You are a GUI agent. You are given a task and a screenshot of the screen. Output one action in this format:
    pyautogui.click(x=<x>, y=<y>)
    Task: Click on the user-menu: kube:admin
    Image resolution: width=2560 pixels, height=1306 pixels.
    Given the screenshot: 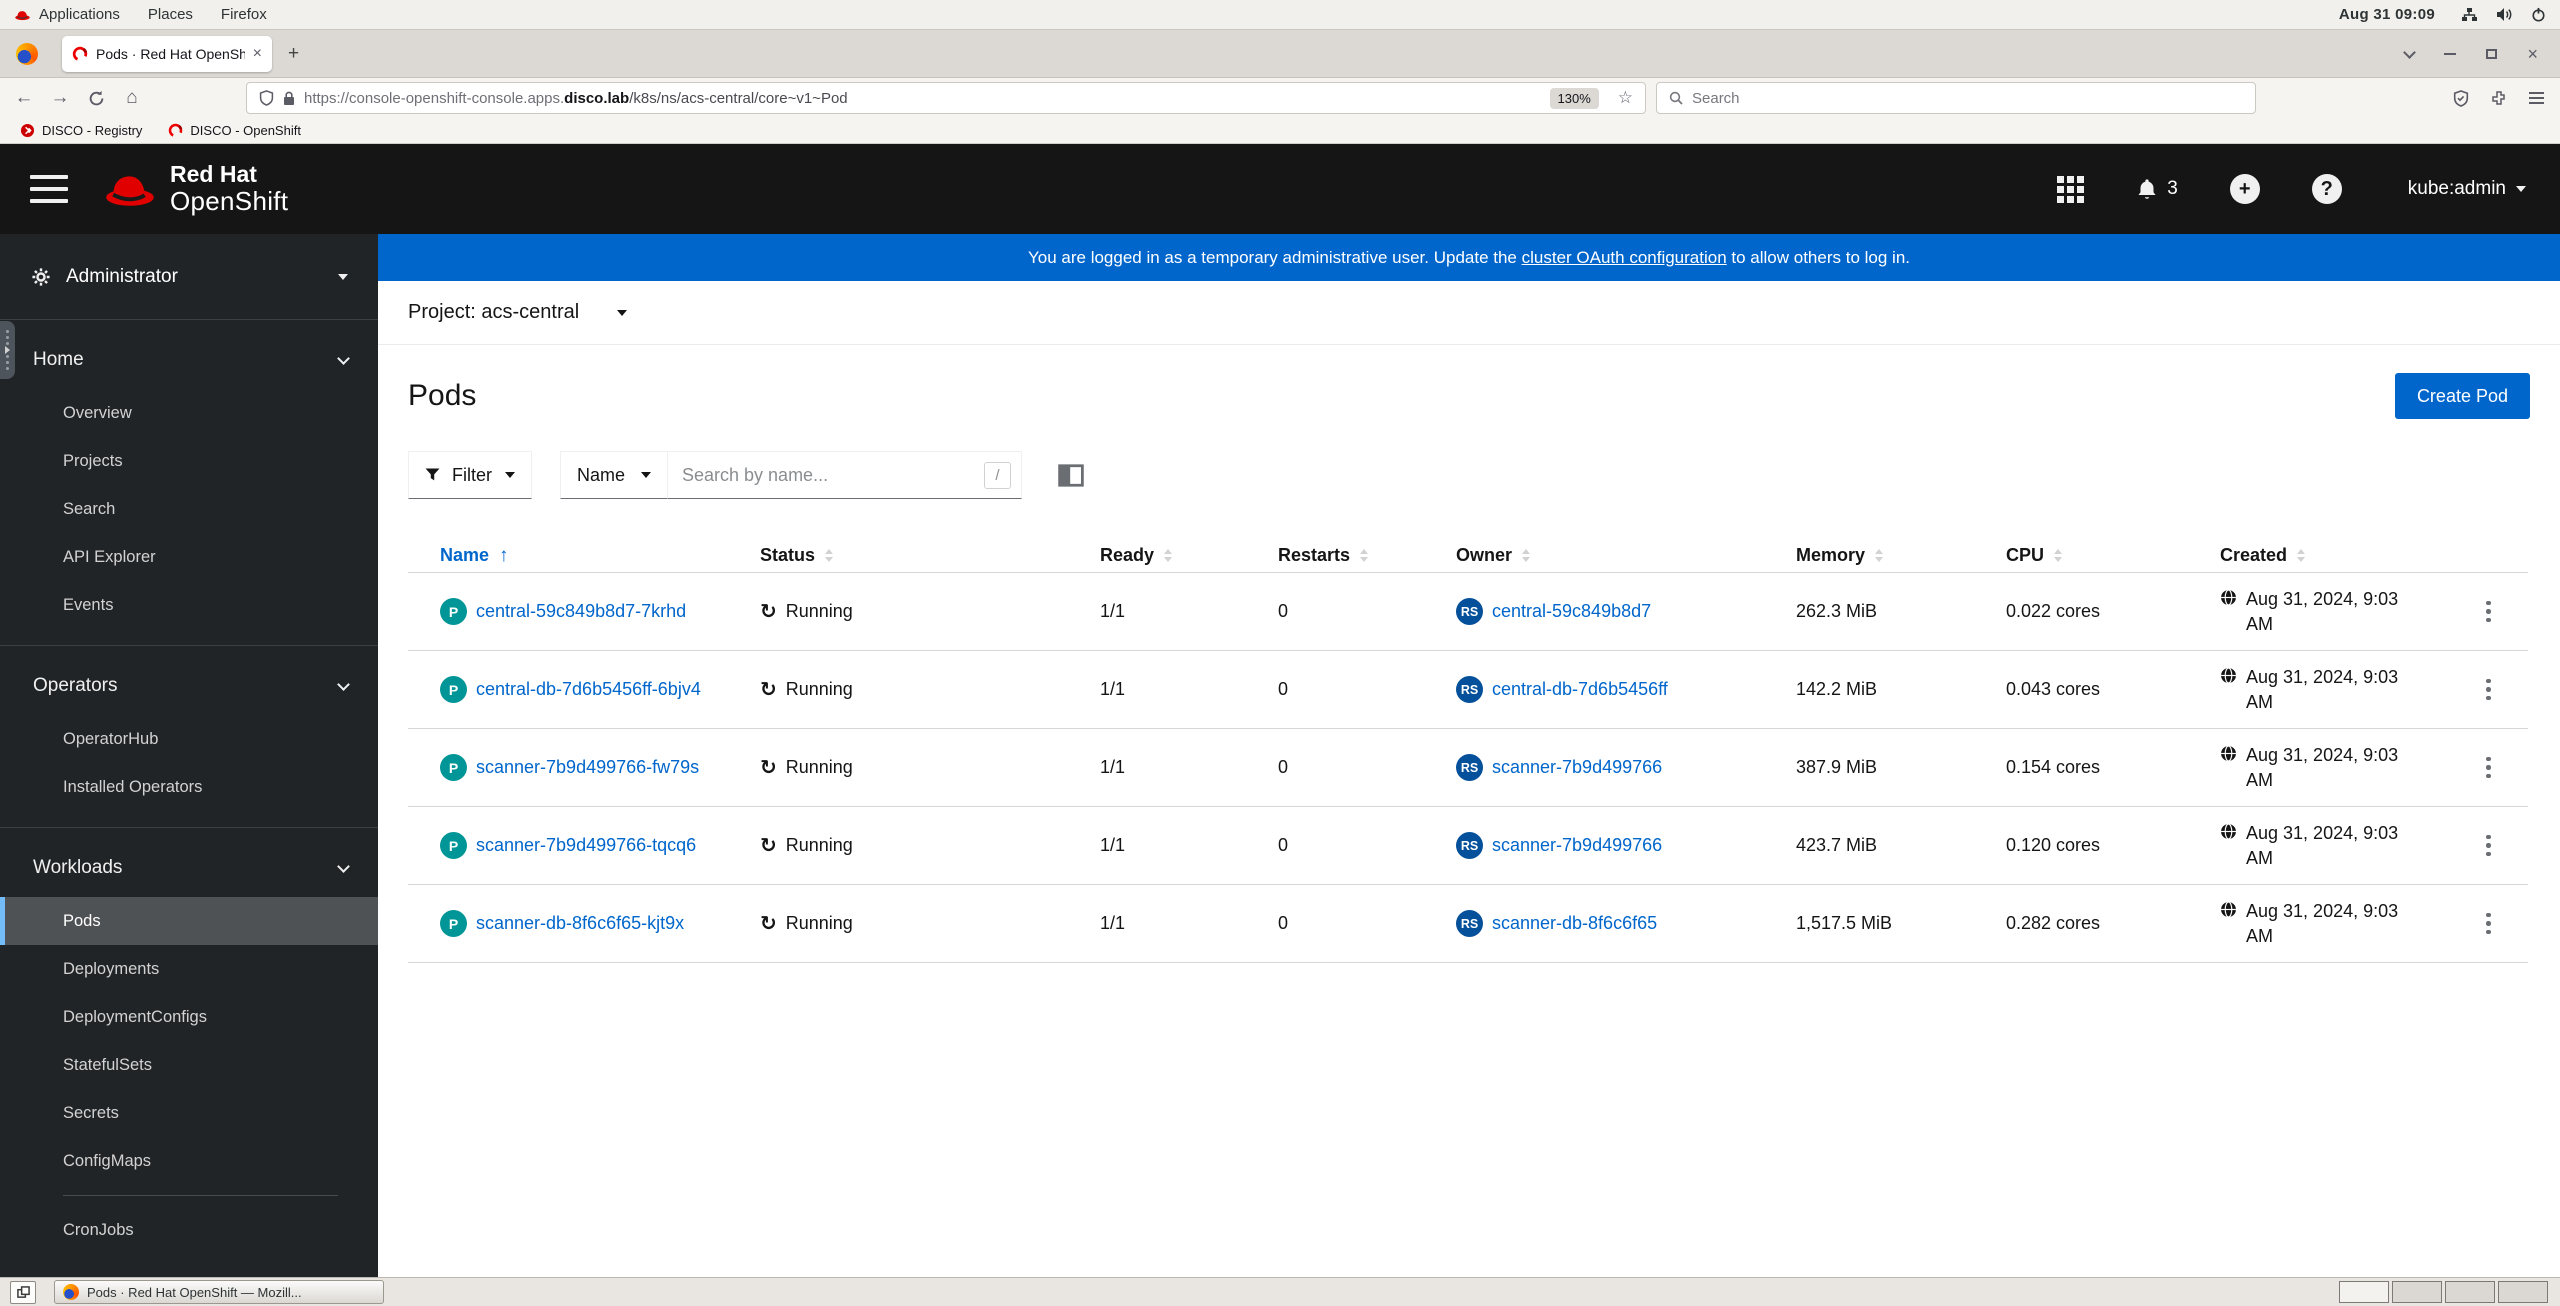 What is the action you would take?
    pyautogui.click(x=2467, y=189)
    